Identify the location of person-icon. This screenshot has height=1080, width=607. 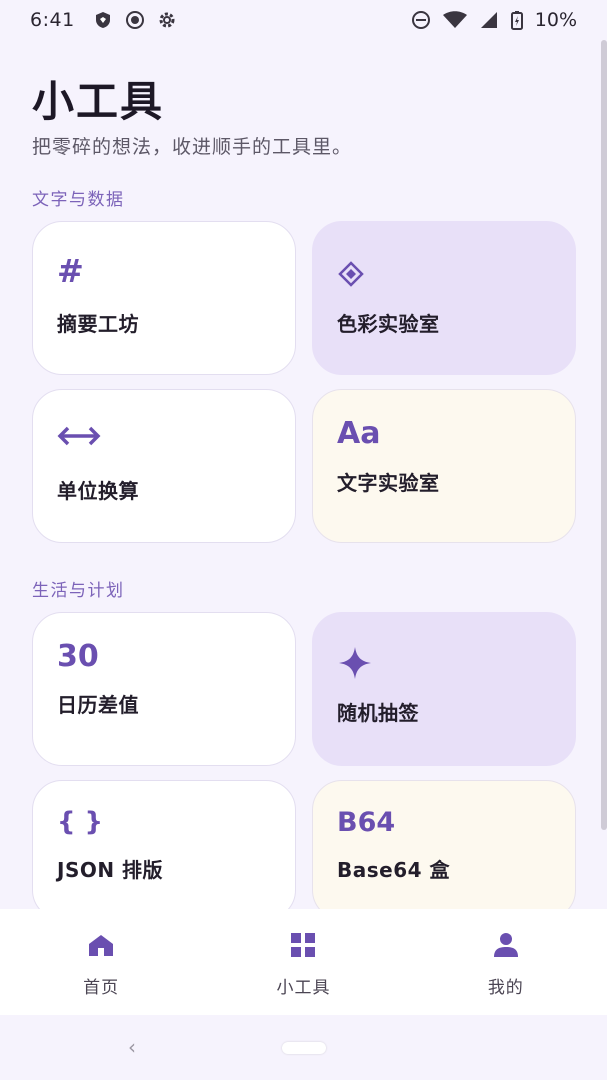
(506, 945).